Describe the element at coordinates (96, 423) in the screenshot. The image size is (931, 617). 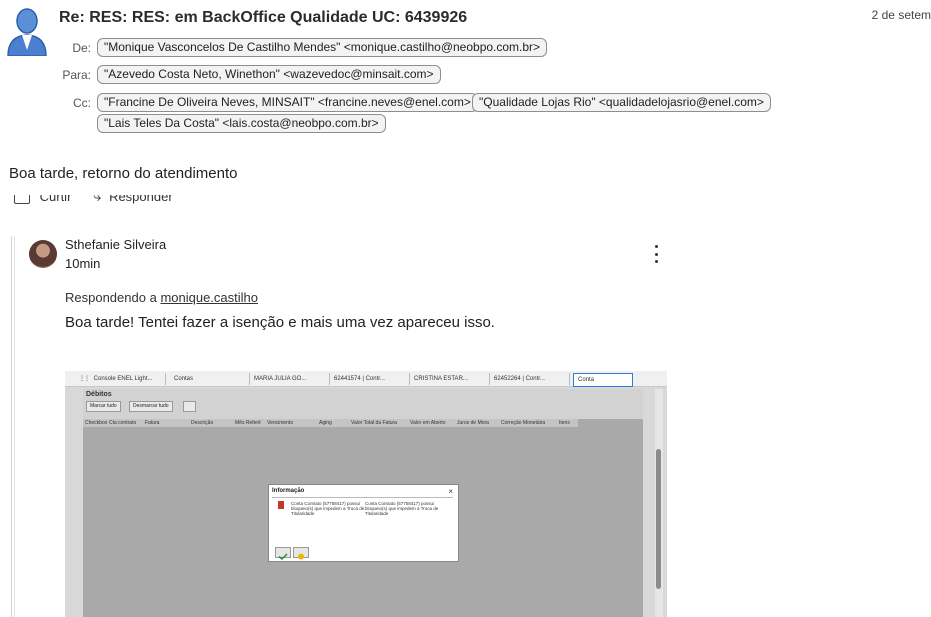
I see `column-header: Checkbox` at that location.